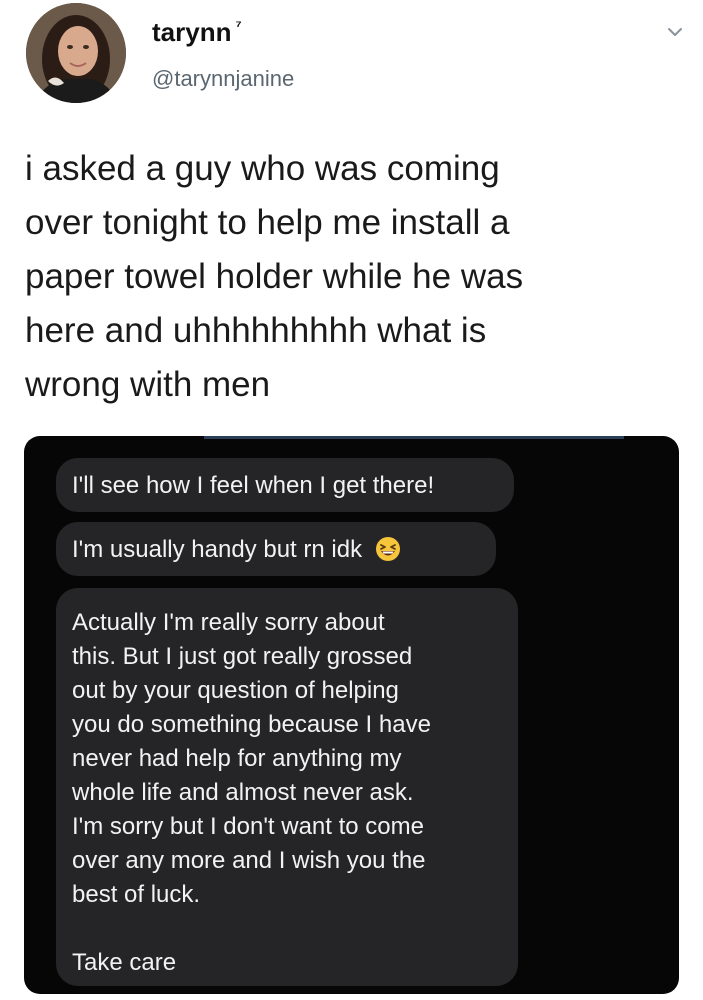  Describe the element at coordinates (267, 222) in the screenshot. I see `tweet-line: over tonight to help me install a` at that location.